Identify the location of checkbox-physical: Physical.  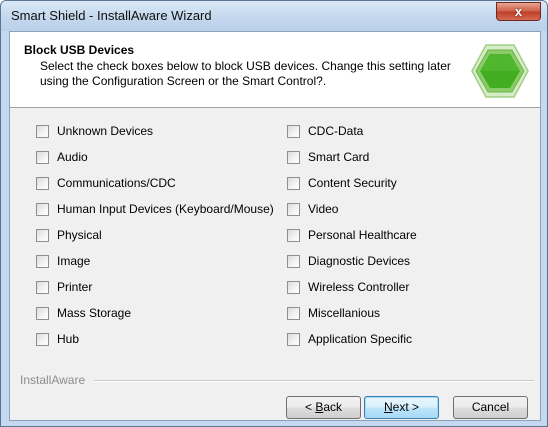
(69, 235).